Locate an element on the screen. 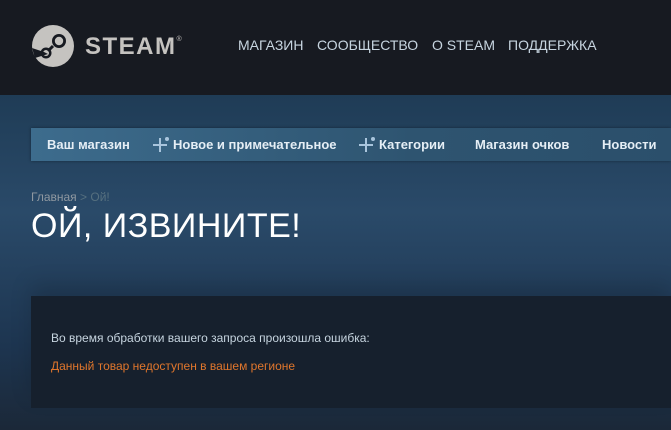  steam-logo-icon is located at coordinates (53, 46).